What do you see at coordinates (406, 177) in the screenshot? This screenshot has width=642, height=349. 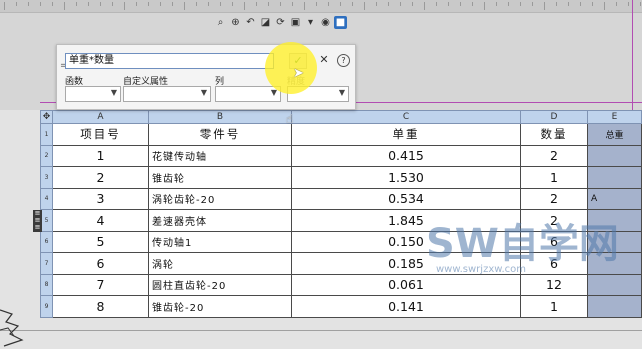 I see `unit-weight-cell: 1.530` at bounding box center [406, 177].